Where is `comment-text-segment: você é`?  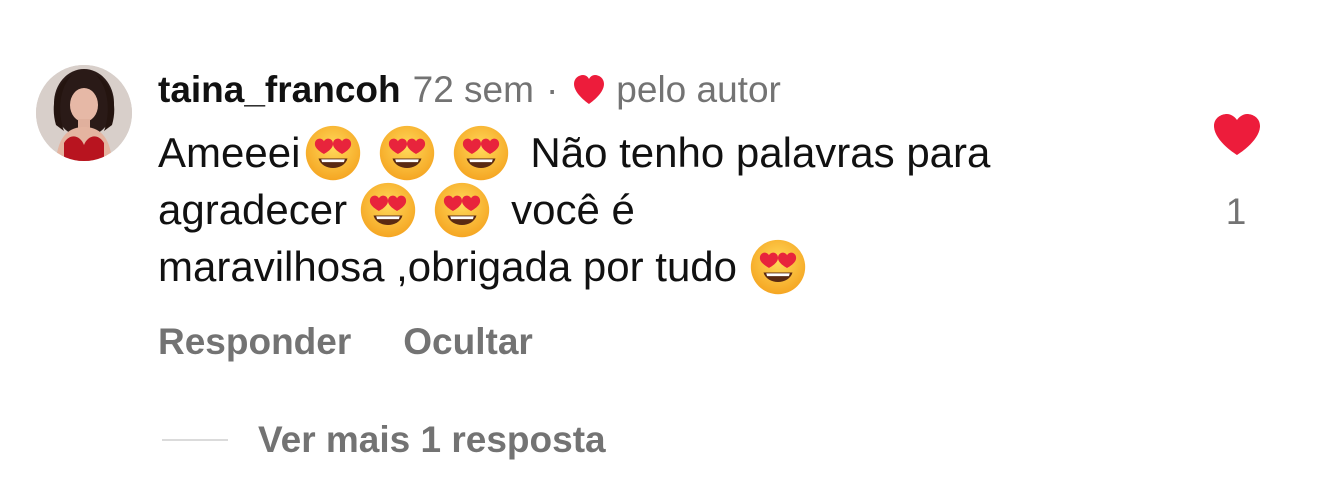 comment-text-segment: você é is located at coordinates (573, 209).